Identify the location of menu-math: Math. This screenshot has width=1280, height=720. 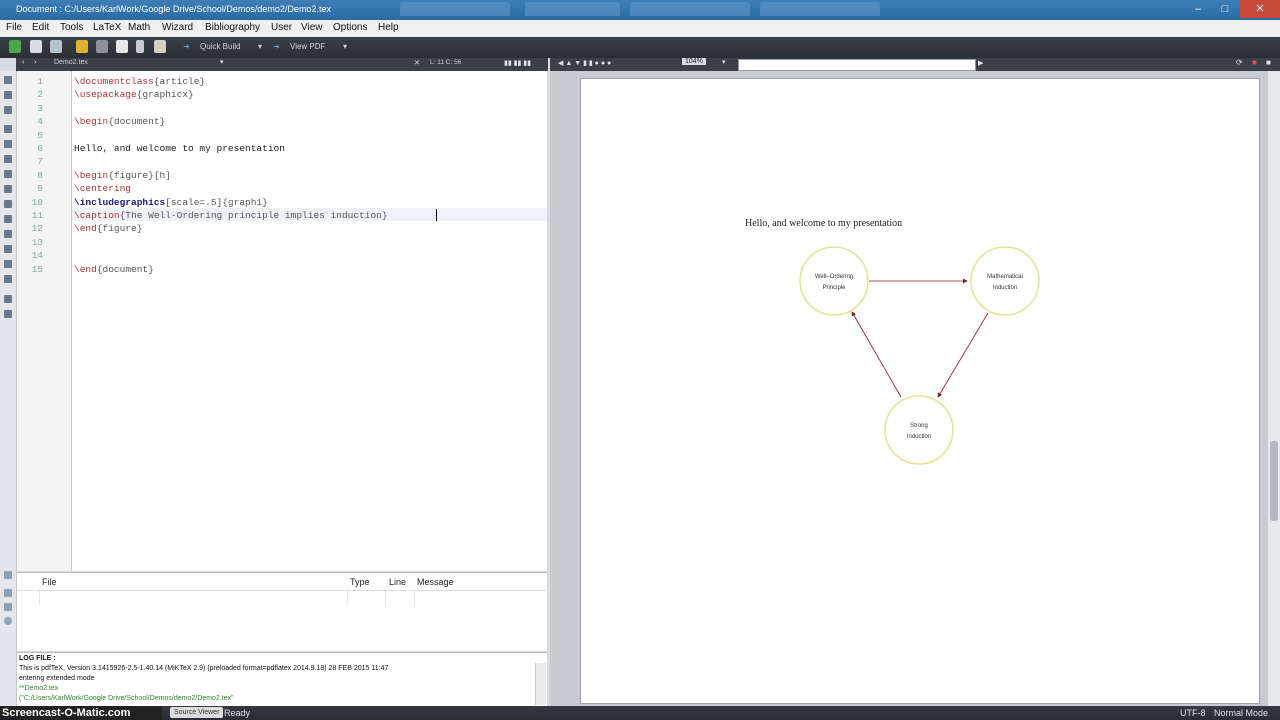
(139, 27).